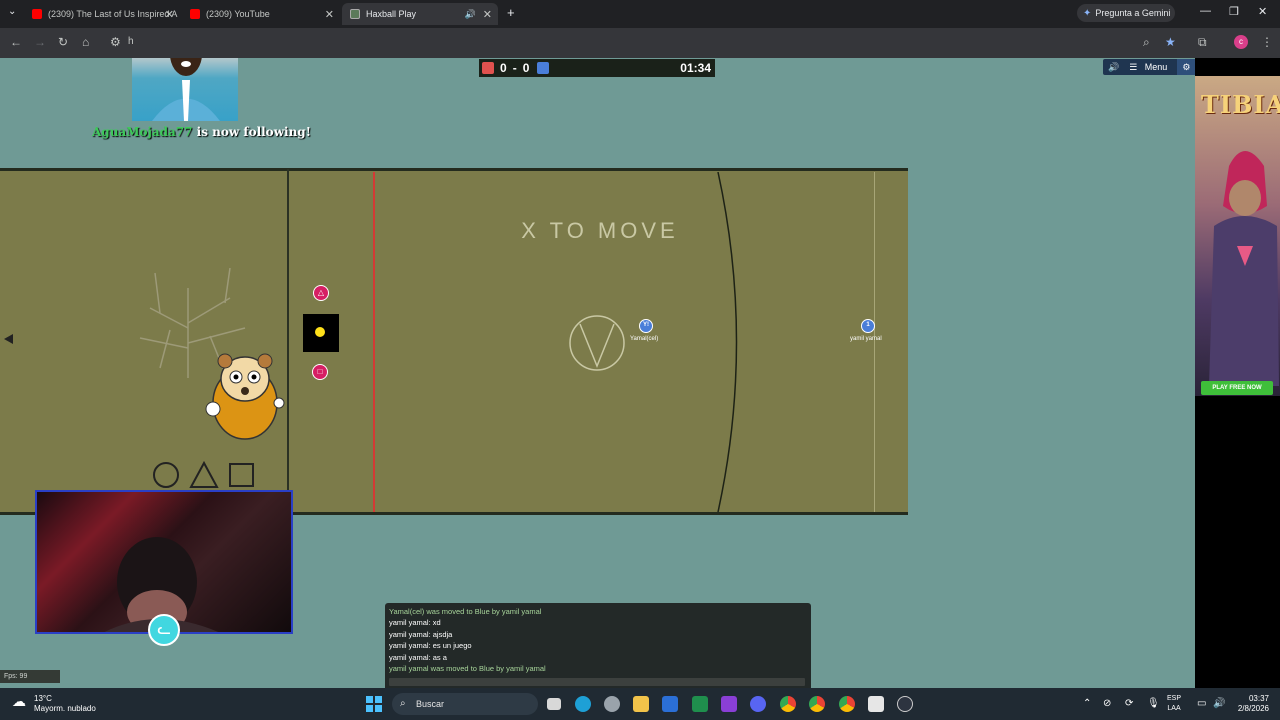 The width and height of the screenshot is (1280, 720). What do you see at coordinates (526, 68) in the screenshot?
I see `blue-score: 0` at bounding box center [526, 68].